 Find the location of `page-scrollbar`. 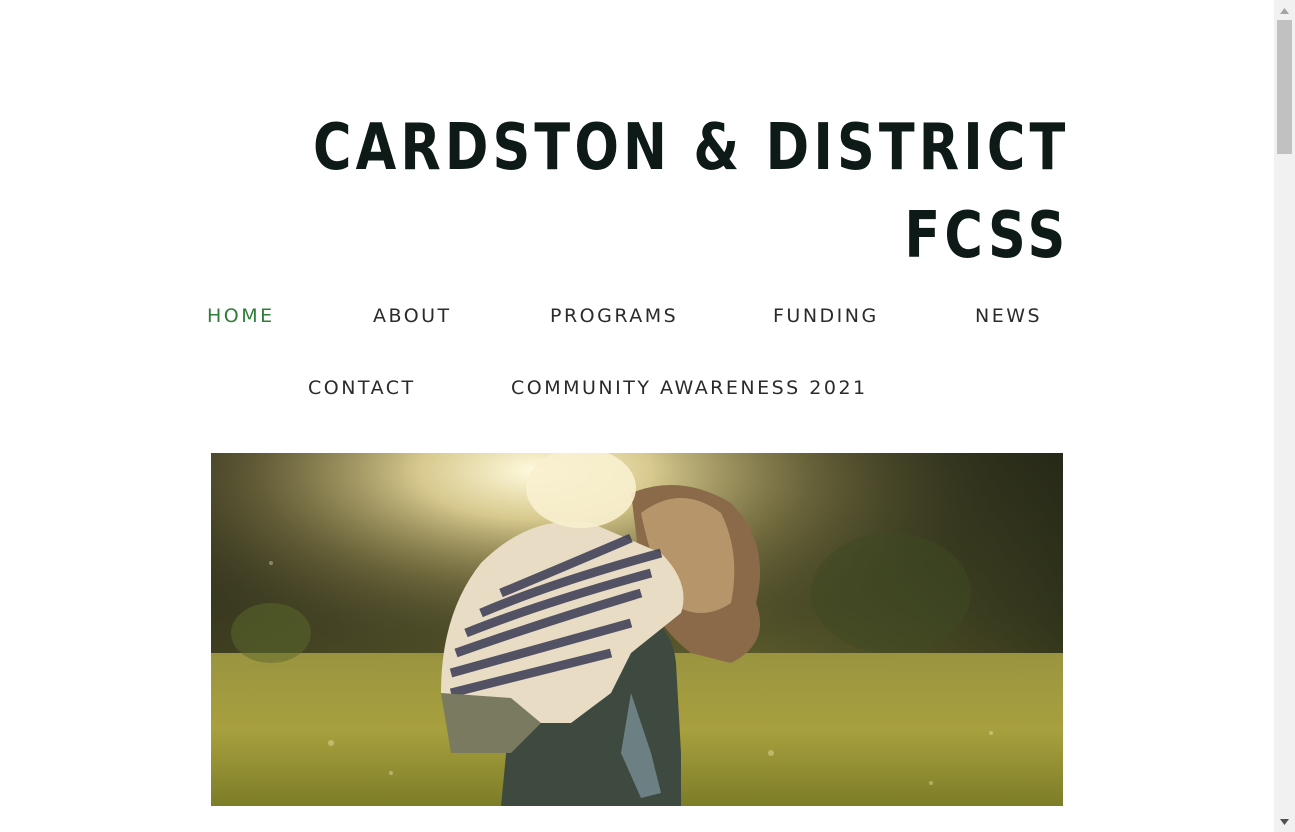

page-scrollbar is located at coordinates (1284, 416).